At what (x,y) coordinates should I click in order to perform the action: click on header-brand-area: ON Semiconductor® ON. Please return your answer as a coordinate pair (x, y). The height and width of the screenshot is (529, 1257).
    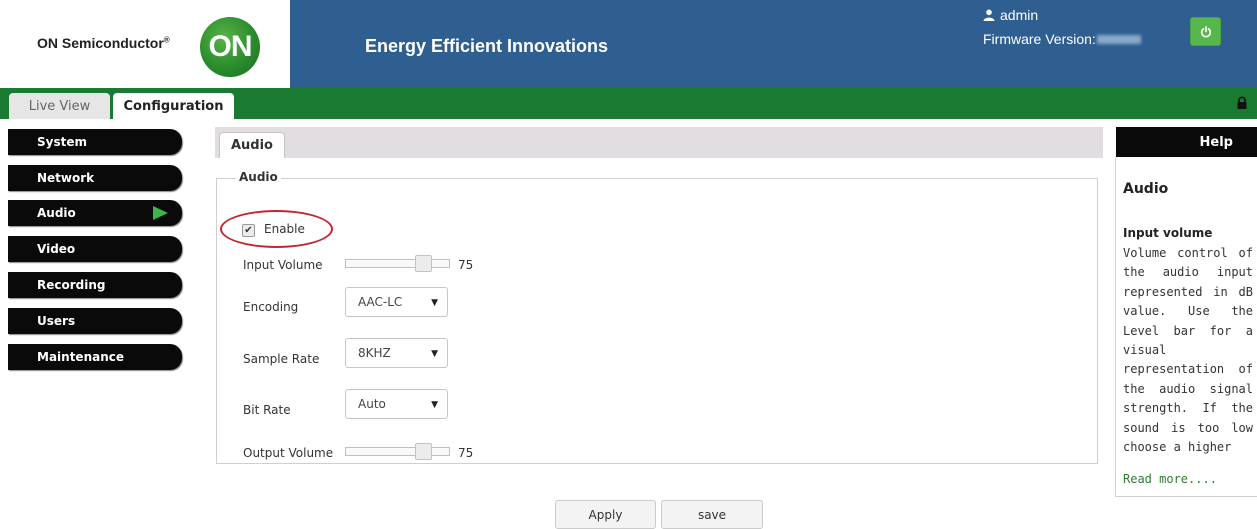
    Looking at the image, I should click on (145, 44).